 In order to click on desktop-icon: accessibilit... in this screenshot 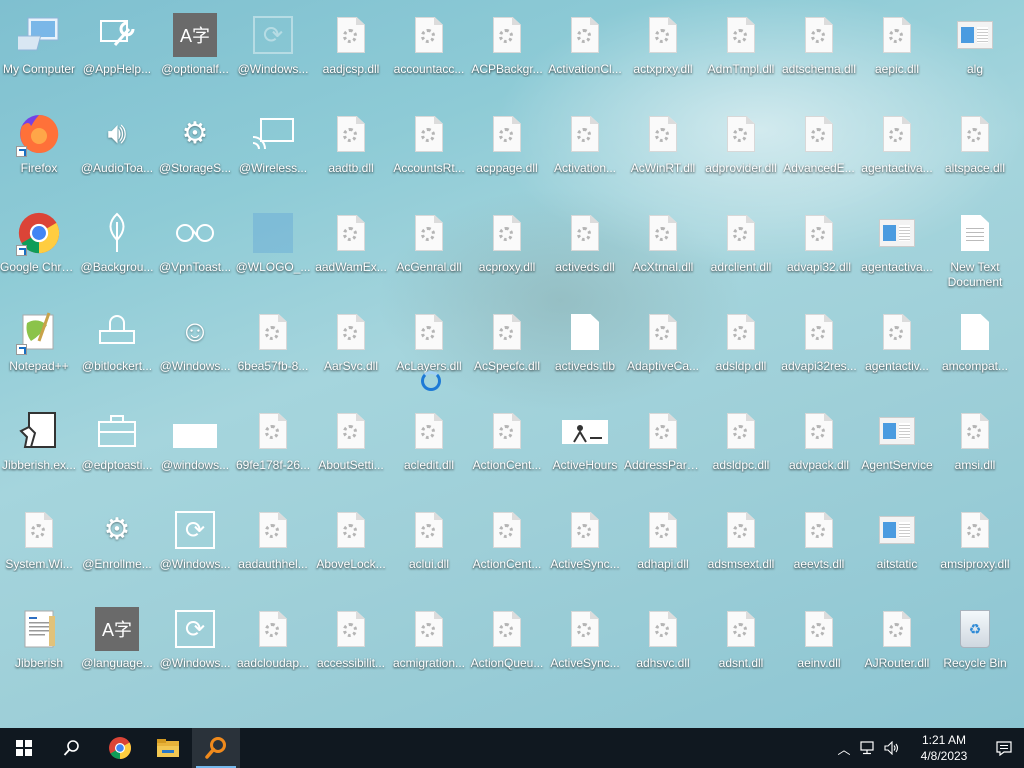, I will do `click(351, 646)`.